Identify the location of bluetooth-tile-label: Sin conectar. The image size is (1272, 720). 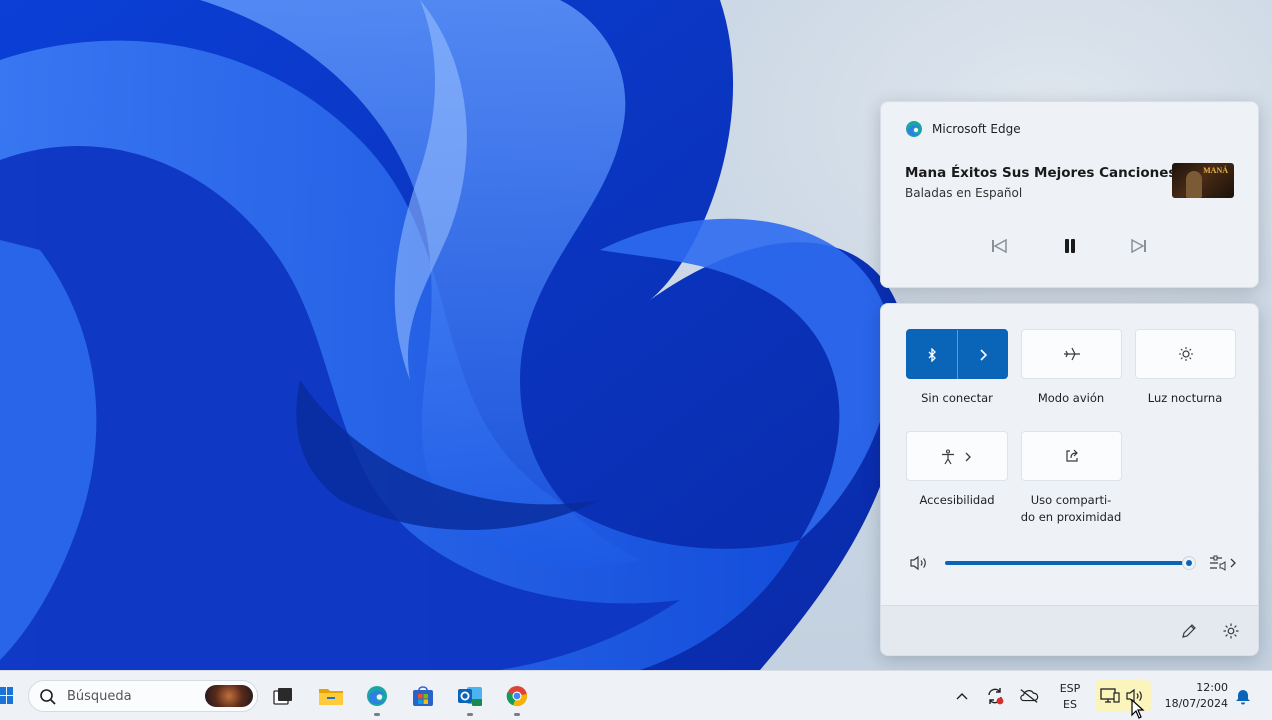
(957, 398).